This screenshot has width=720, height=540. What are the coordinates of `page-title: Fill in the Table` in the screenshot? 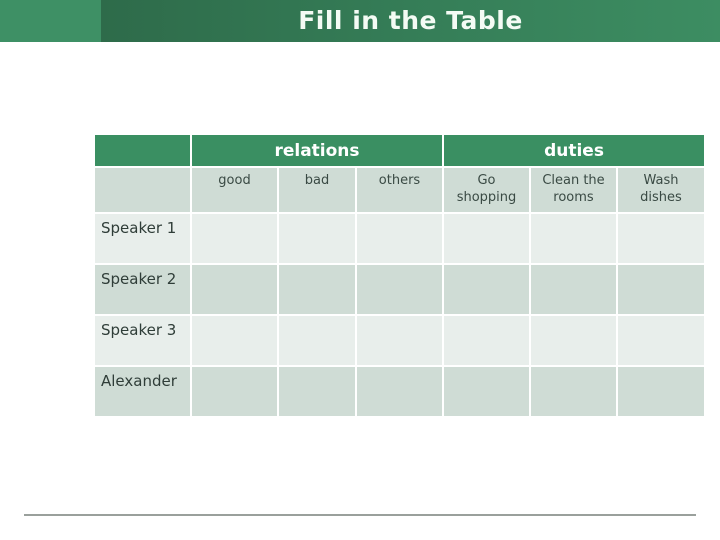 It's located at (410, 21).